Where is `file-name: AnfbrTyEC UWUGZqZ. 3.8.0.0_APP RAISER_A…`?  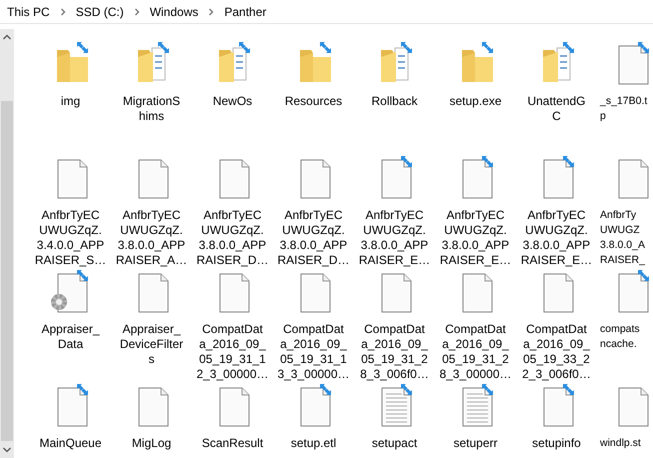 file-name: AnfbrTyEC UWUGZqZ. 3.8.0.0_APP RAISER_A… is located at coordinates (152, 238).